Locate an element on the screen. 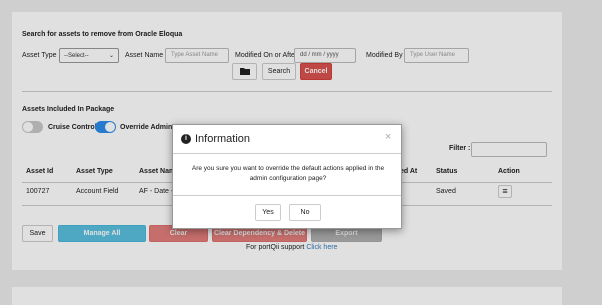 The height and width of the screenshot is (305, 602). modal-footer-divider is located at coordinates (287, 195).